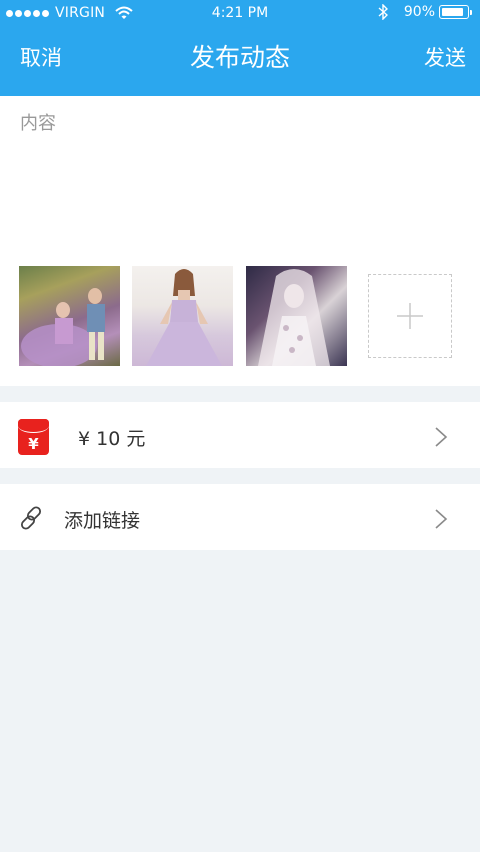 This screenshot has height=852, width=480. What do you see at coordinates (383, 12) in the screenshot?
I see `bluetooth-icon` at bounding box center [383, 12].